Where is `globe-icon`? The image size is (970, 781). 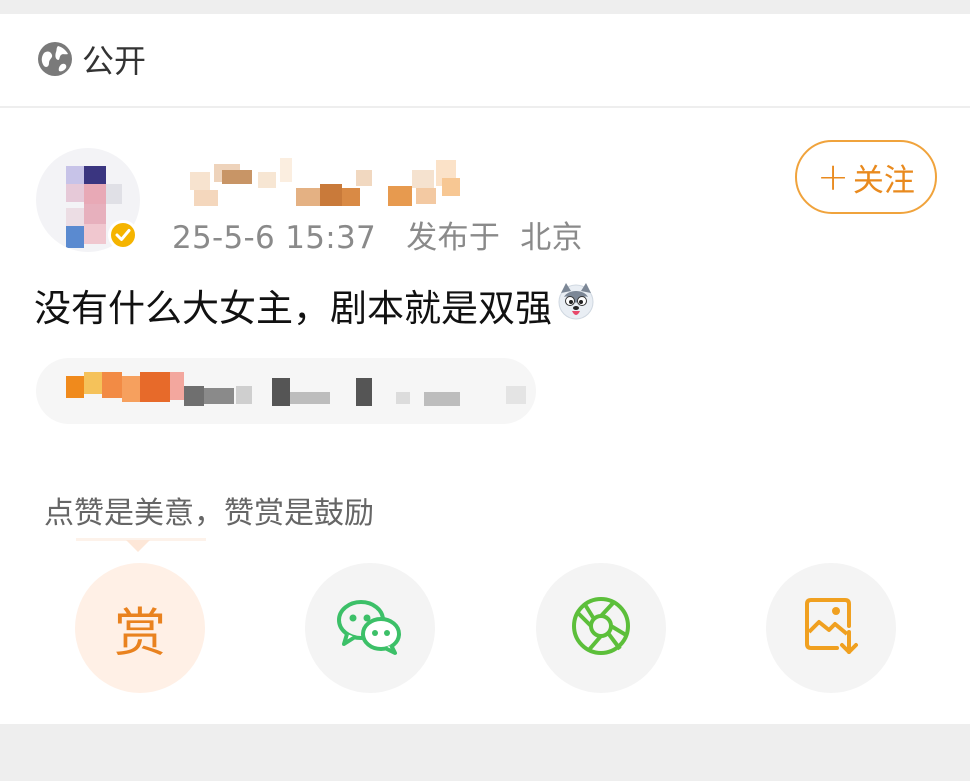 globe-icon is located at coordinates (55, 61).